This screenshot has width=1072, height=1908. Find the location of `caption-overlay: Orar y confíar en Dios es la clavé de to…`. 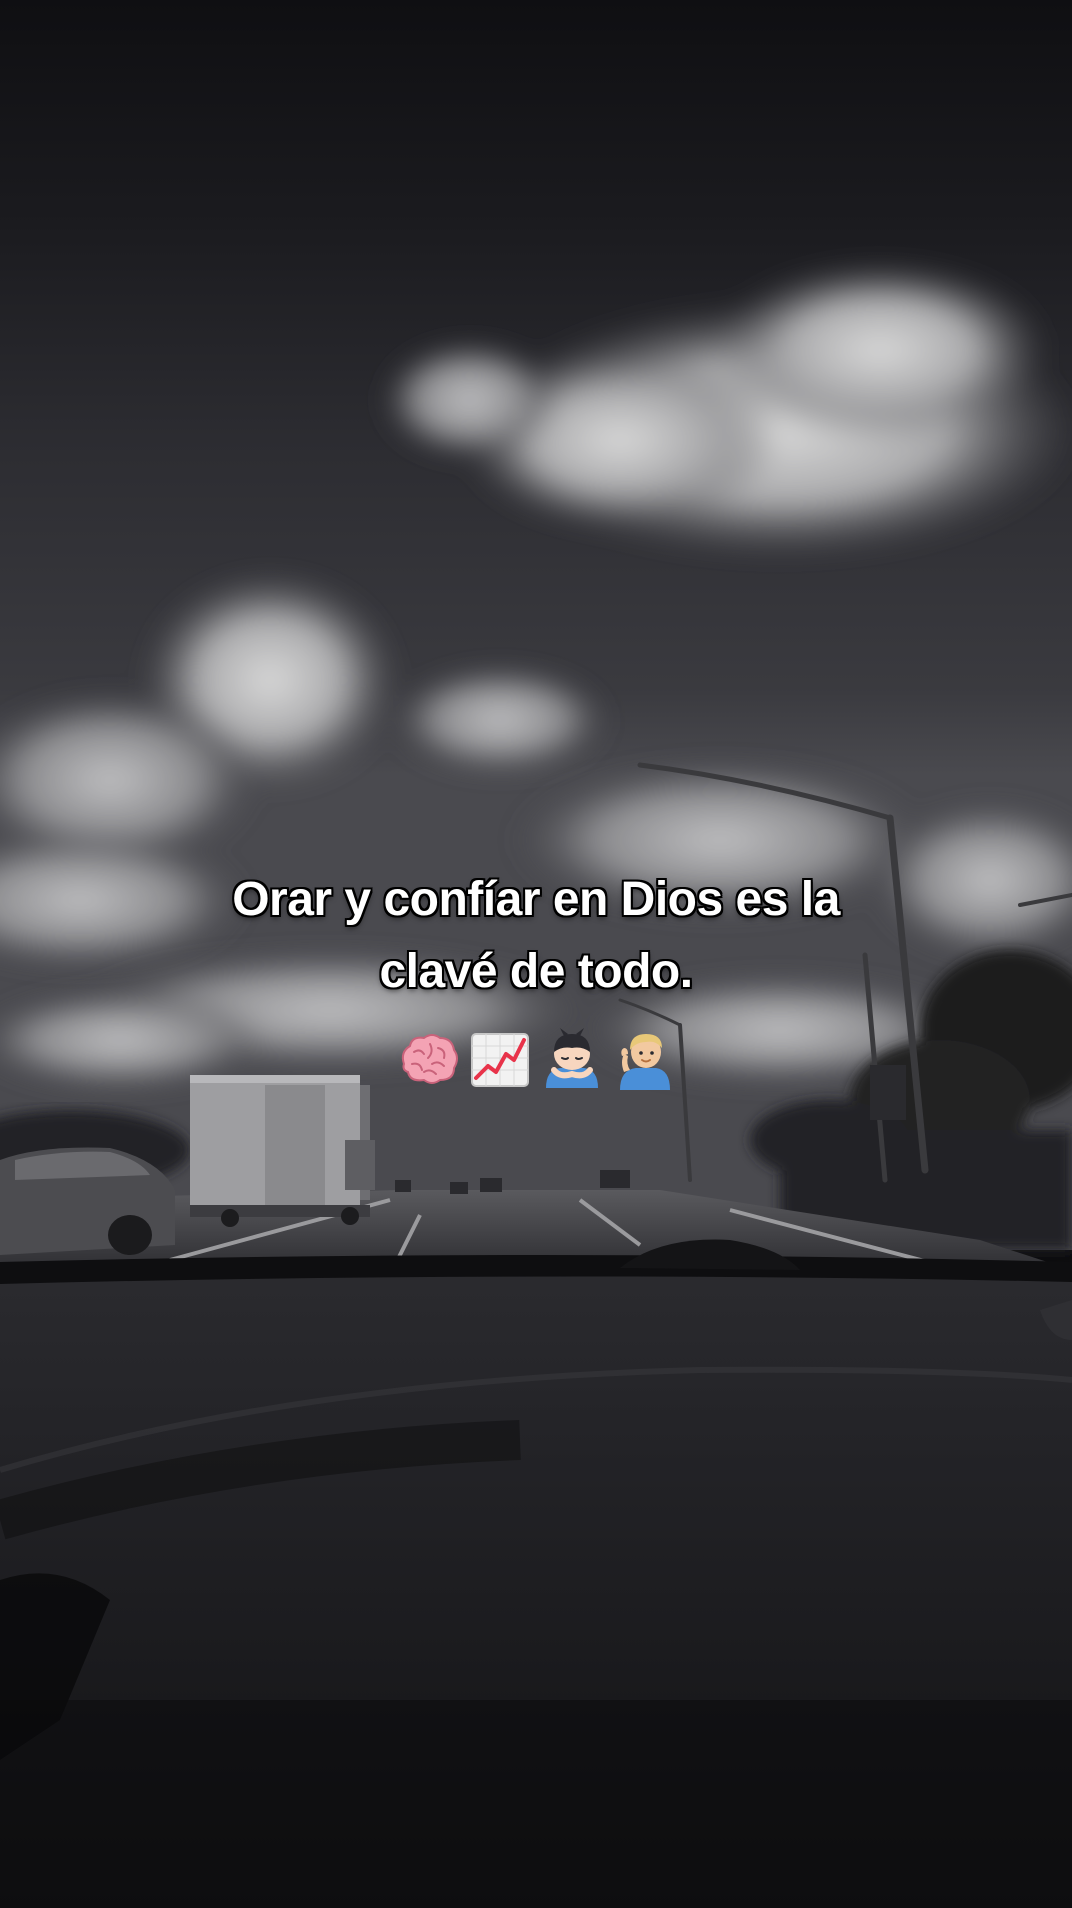

caption-overlay: Orar y confíar en Dios es la clavé de to… is located at coordinates (536, 979).